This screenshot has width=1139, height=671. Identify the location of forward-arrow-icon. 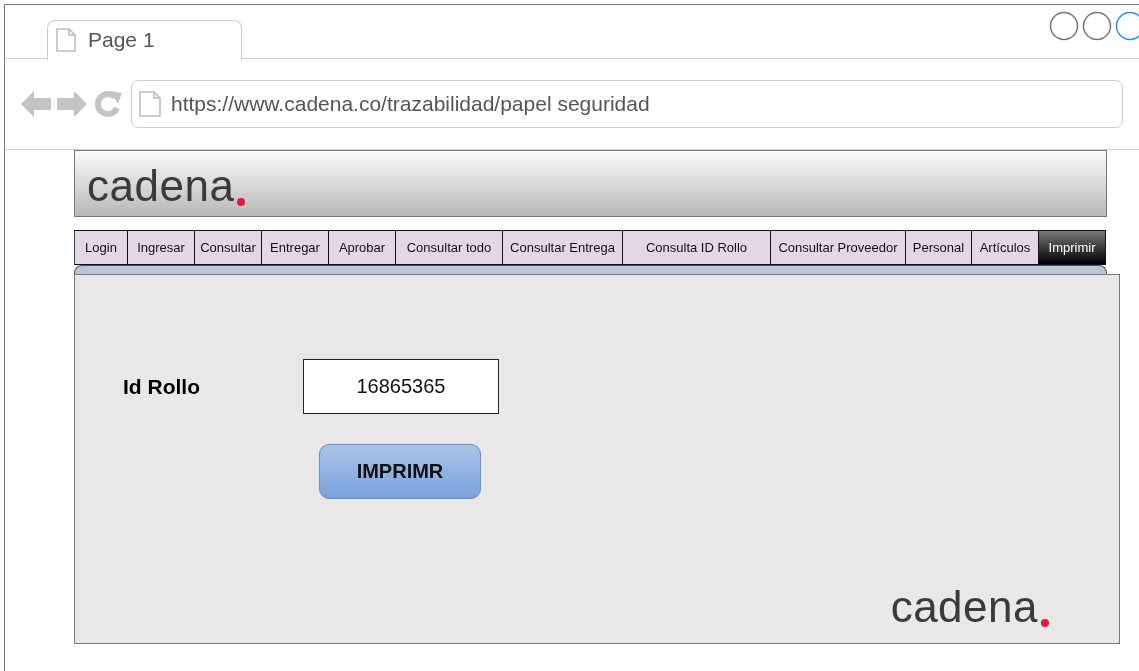
(72, 104).